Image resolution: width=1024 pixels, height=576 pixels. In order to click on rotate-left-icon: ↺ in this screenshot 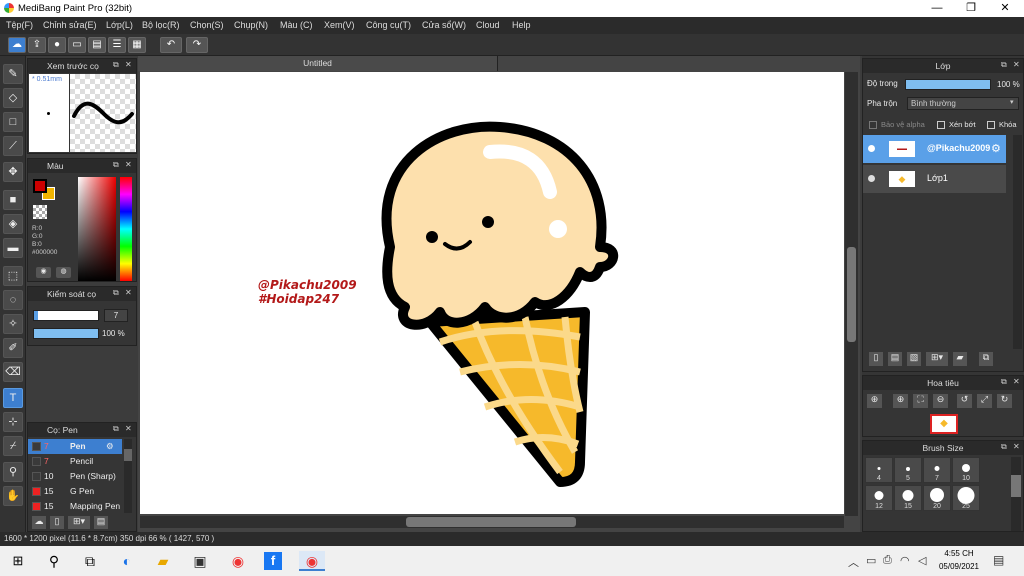, I will do `click(964, 401)`.